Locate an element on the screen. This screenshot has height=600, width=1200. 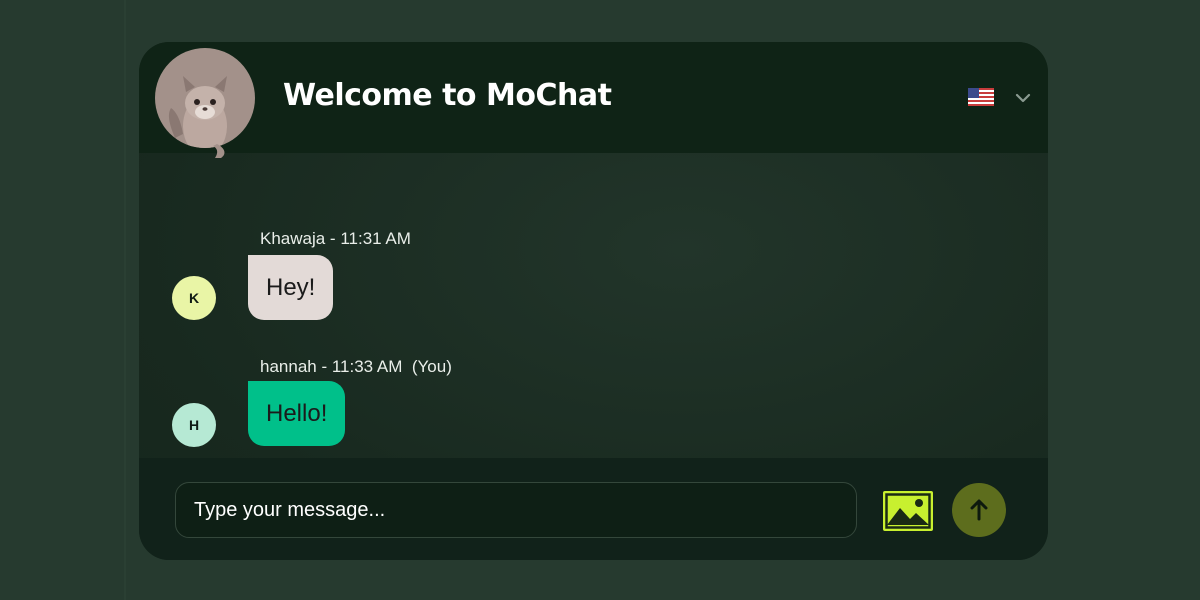
squirrel-mascot-icon is located at coordinates (205, 103).